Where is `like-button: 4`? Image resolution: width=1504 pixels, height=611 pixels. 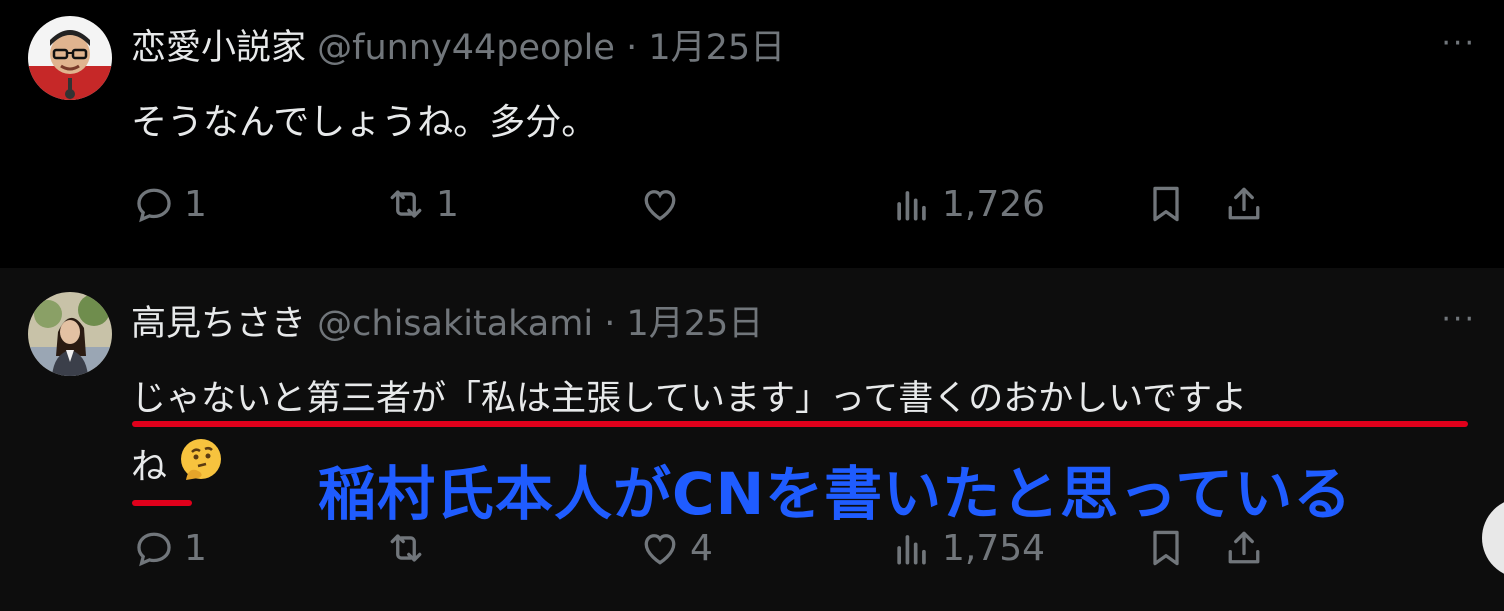
like-button: 4 is located at coordinates (675, 548).